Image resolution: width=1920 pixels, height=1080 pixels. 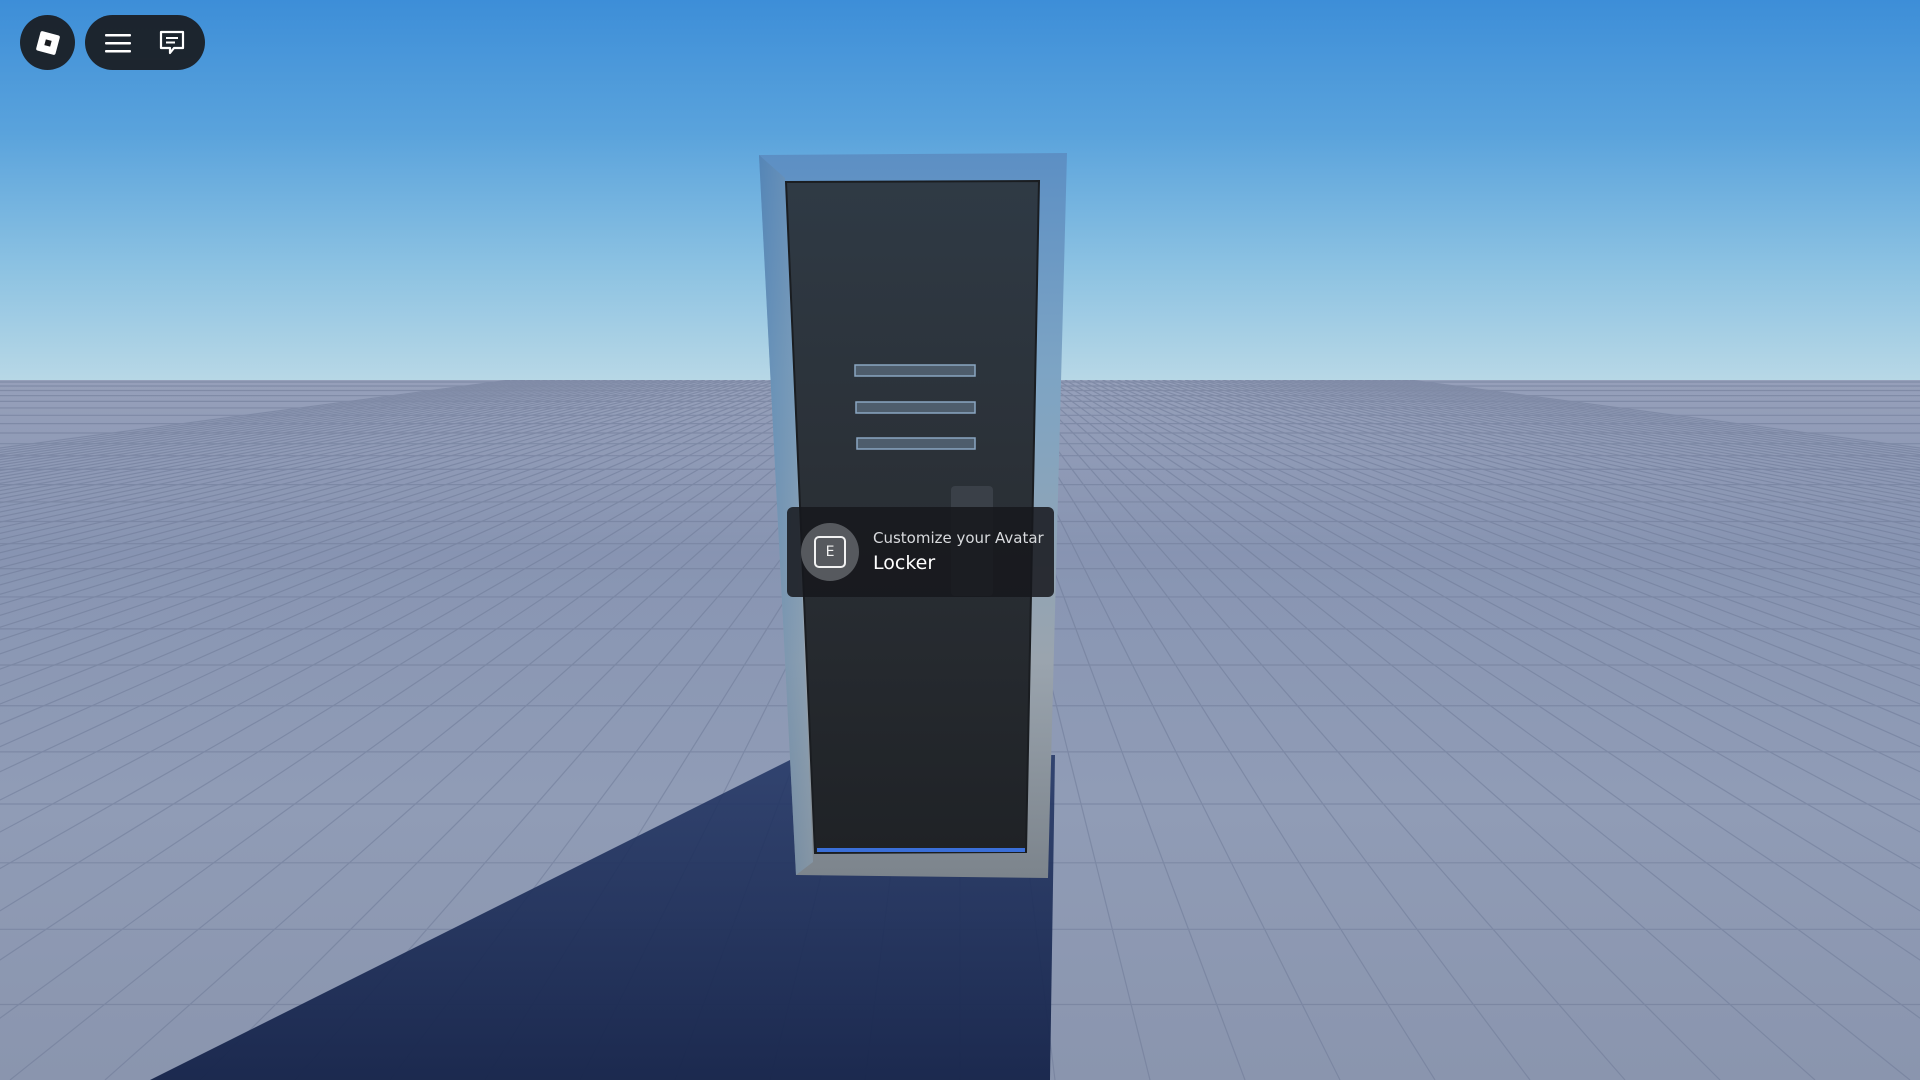 I want to click on keyboard-key-icon: E, so click(x=830, y=552).